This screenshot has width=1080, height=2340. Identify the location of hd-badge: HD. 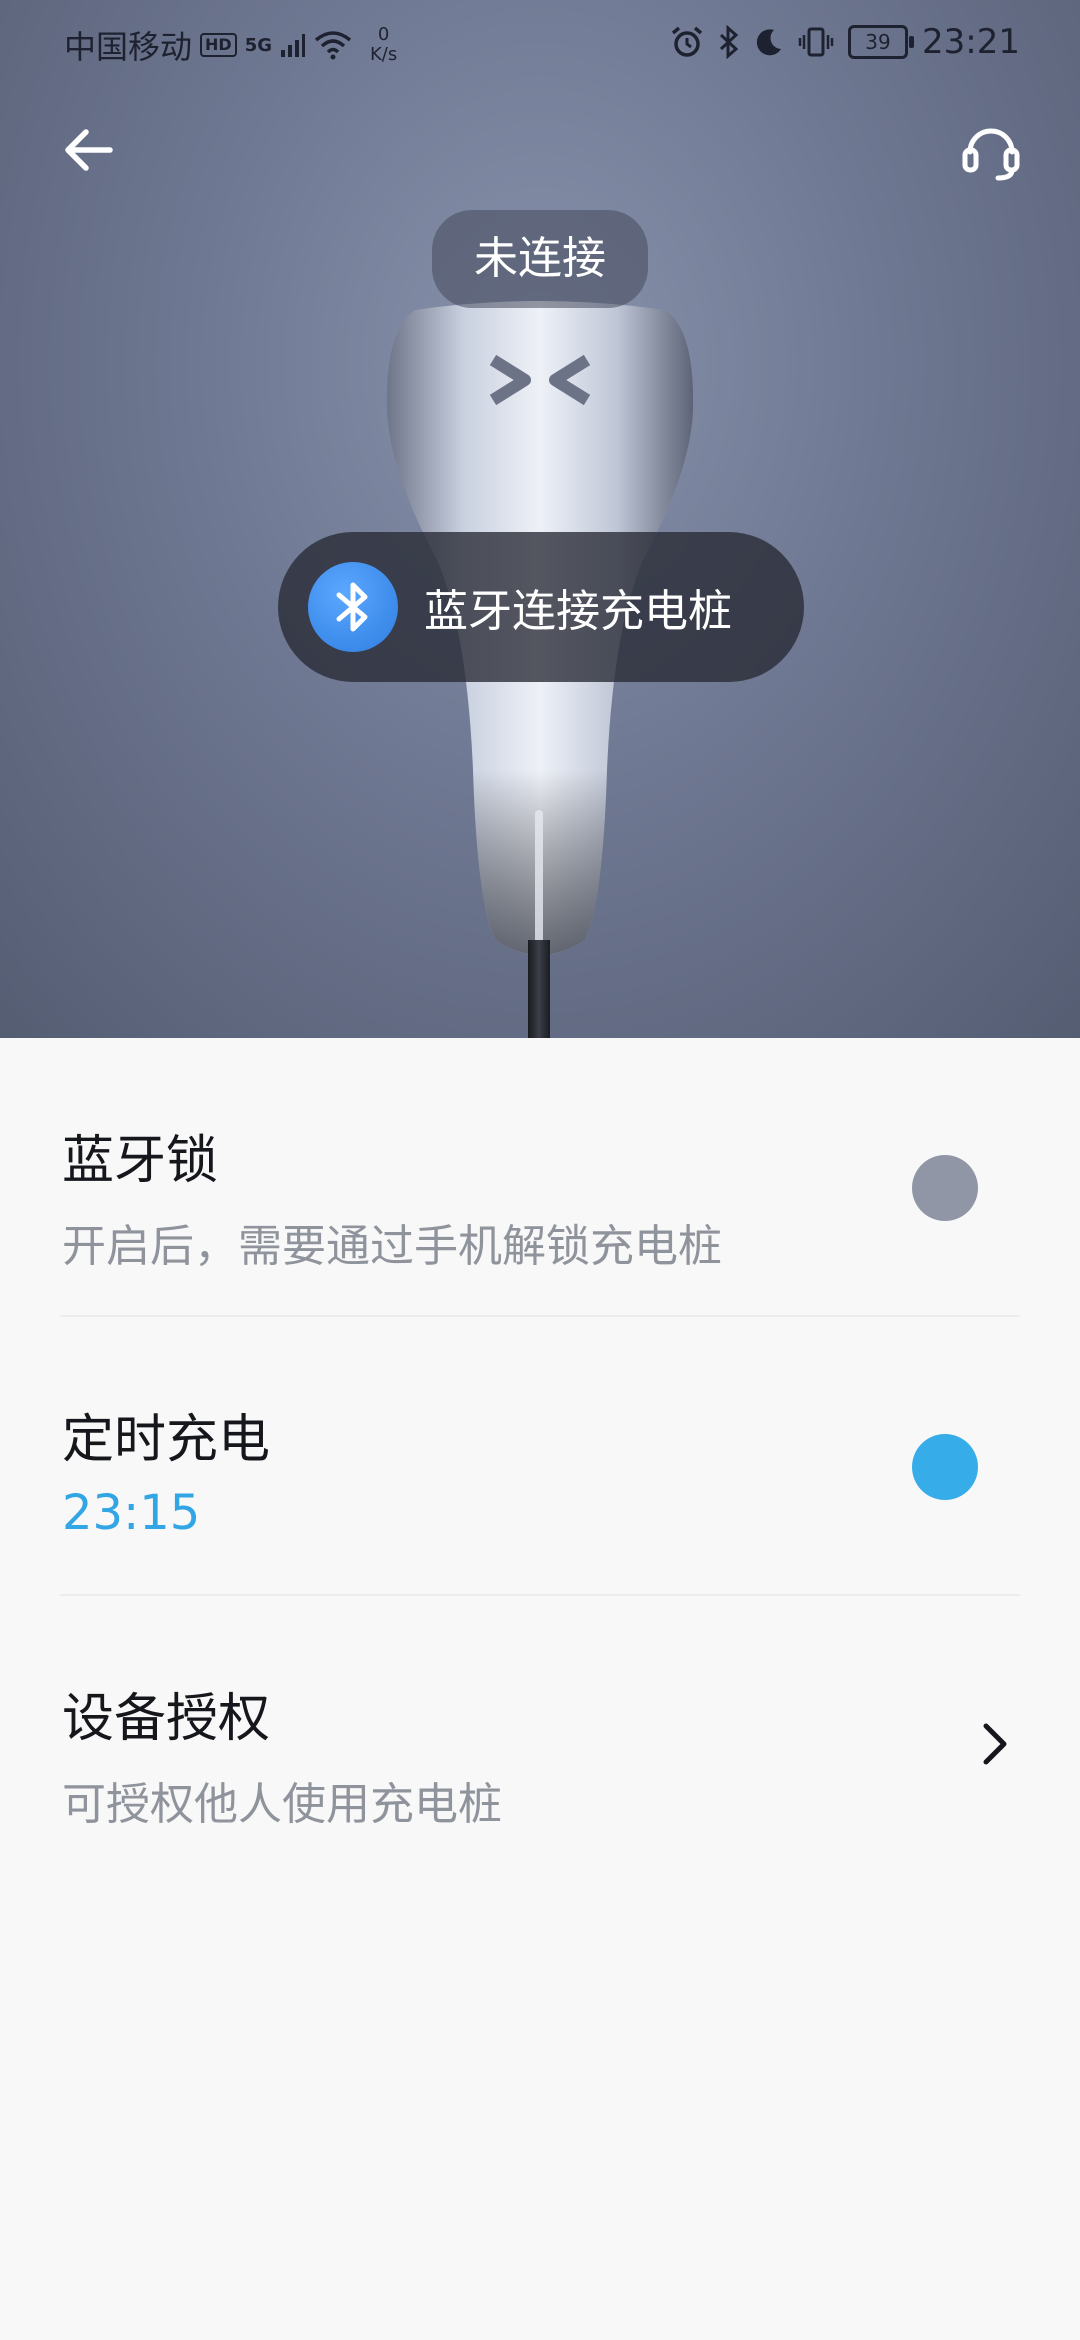
(218, 45).